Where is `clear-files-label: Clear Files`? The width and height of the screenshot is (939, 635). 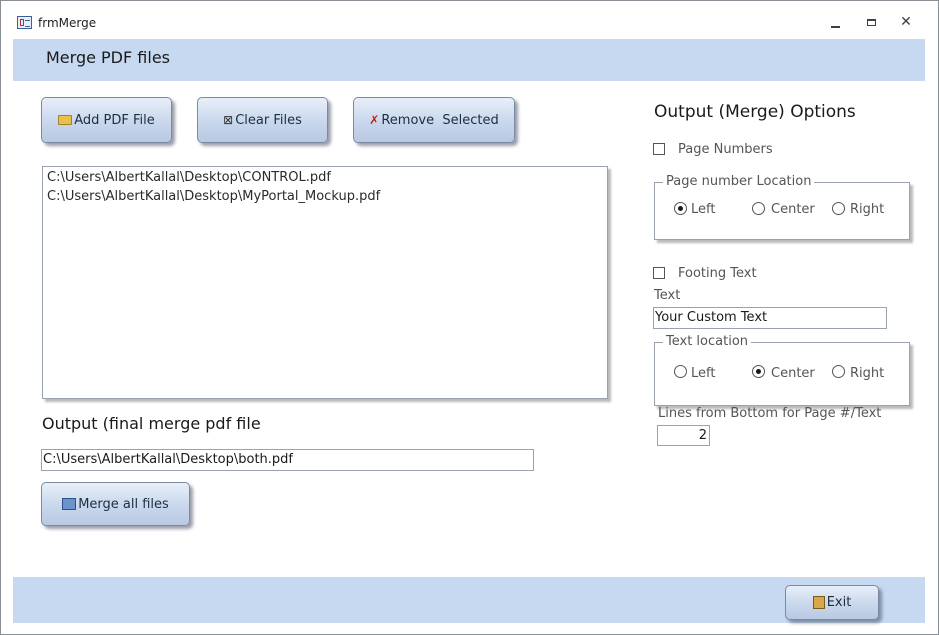 clear-files-label: Clear Files is located at coordinates (268, 120).